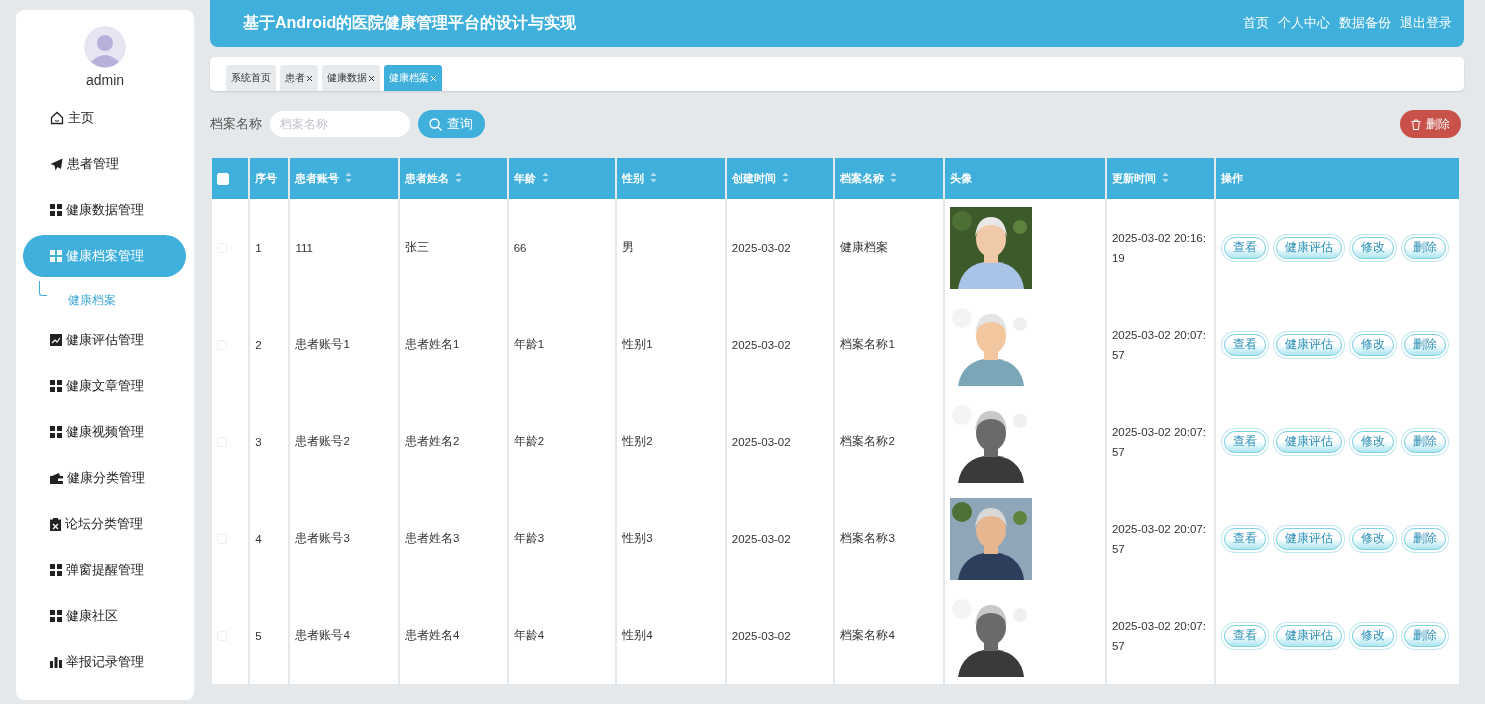  What do you see at coordinates (1025, 178) in the screenshot?
I see `column-header: 头像` at bounding box center [1025, 178].